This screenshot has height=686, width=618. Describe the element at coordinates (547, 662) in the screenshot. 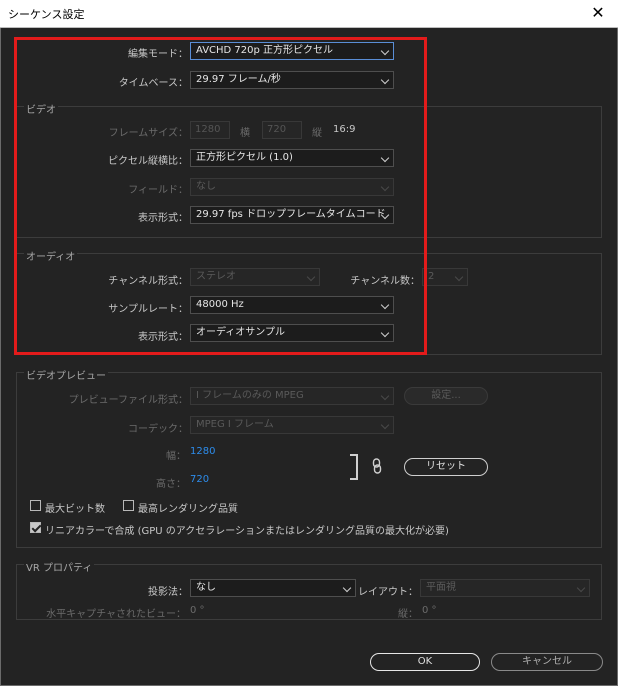

I see `cancel-button: キャンセル` at that location.